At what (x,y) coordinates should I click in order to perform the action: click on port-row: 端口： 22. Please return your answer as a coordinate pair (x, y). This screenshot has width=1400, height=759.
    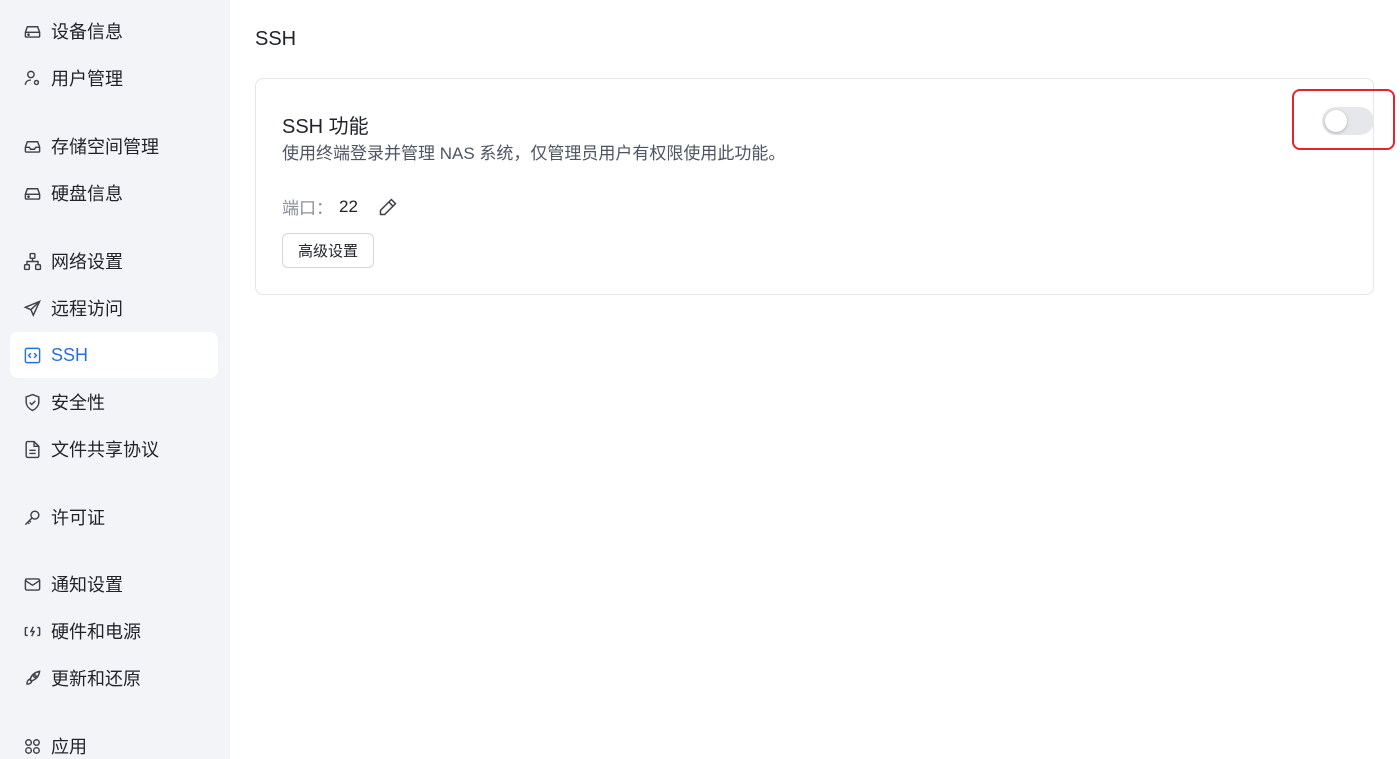
    Looking at the image, I should click on (340, 206).